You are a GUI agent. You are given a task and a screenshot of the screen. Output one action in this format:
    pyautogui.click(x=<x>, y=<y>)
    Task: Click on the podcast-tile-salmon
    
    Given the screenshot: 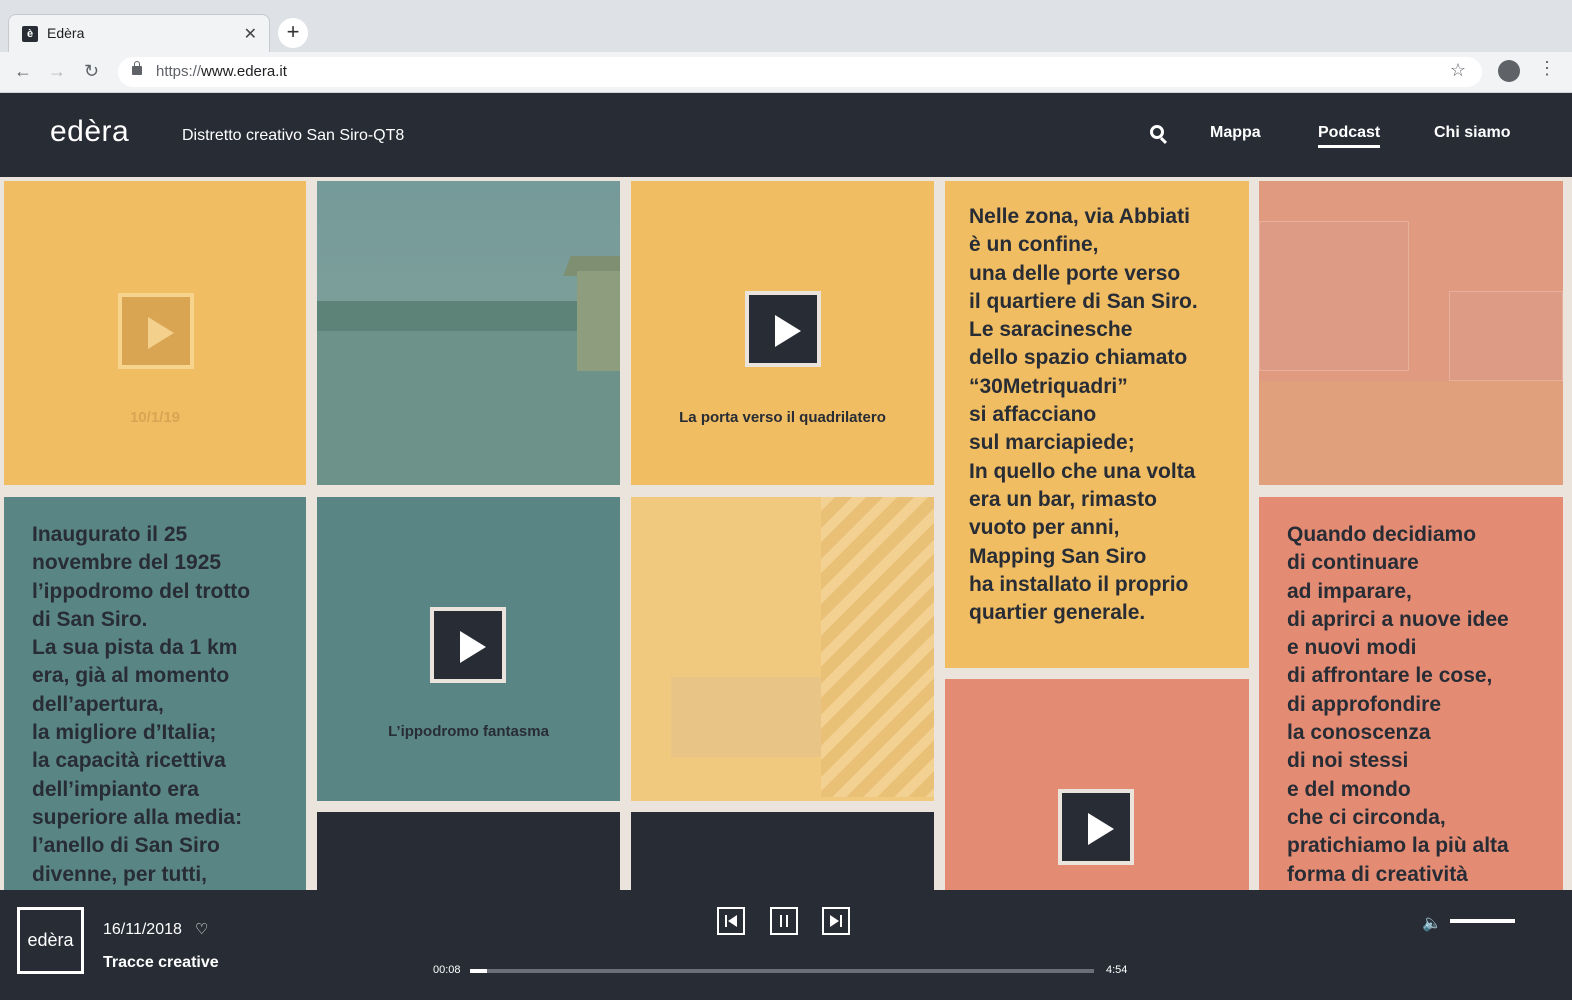 What is the action you would take?
    pyautogui.click(x=1097, y=784)
    